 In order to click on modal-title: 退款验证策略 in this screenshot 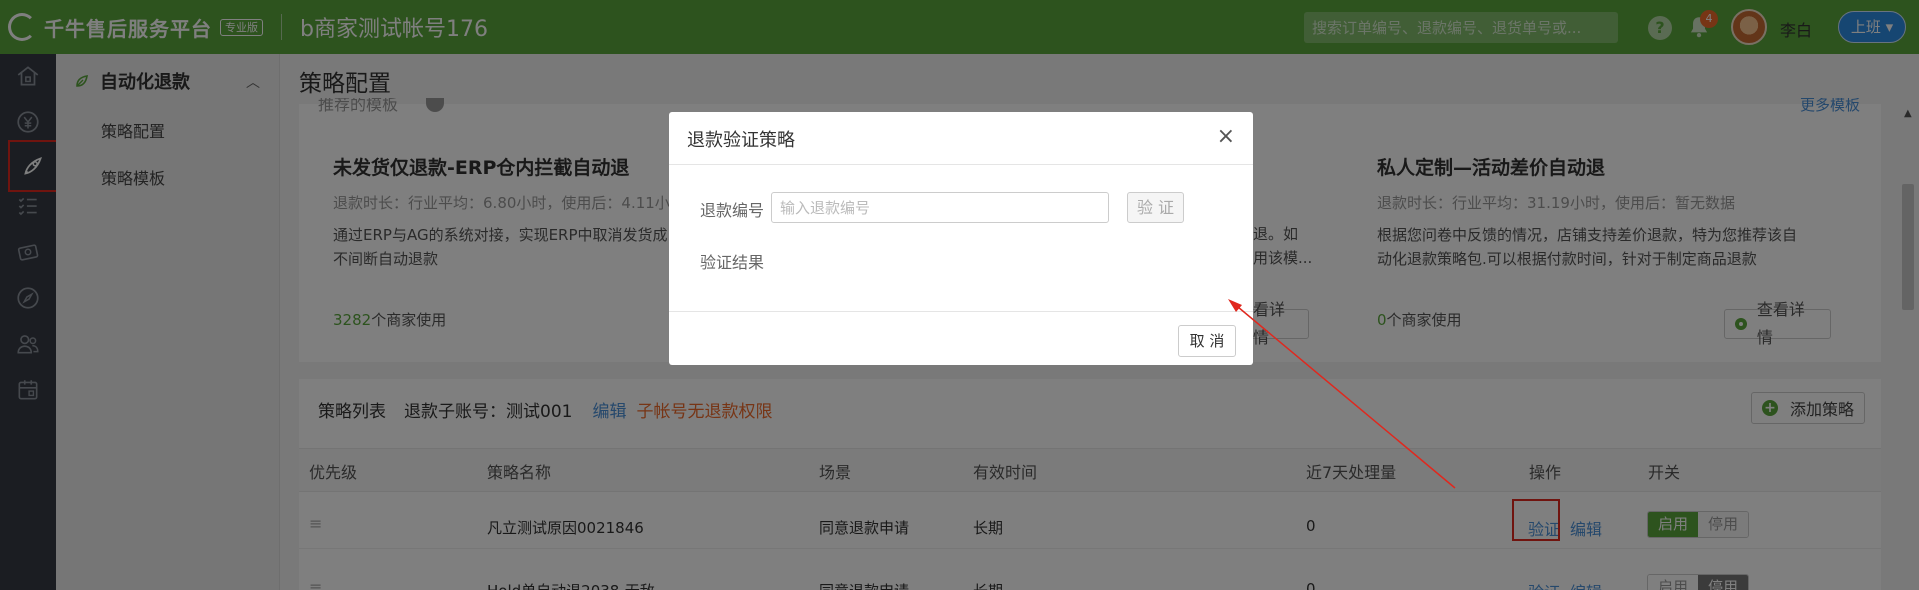, I will do `click(741, 140)`.